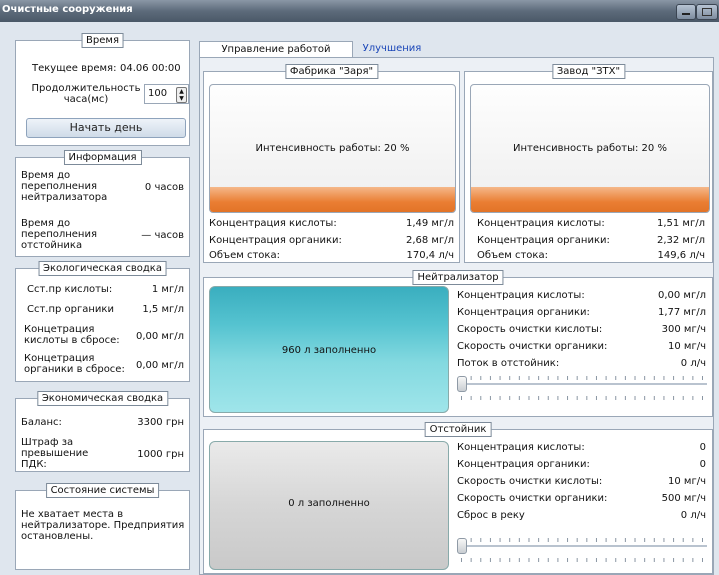 This screenshot has height=575, width=719. What do you see at coordinates (707, 12) in the screenshot?
I see `maximize-icon` at bounding box center [707, 12].